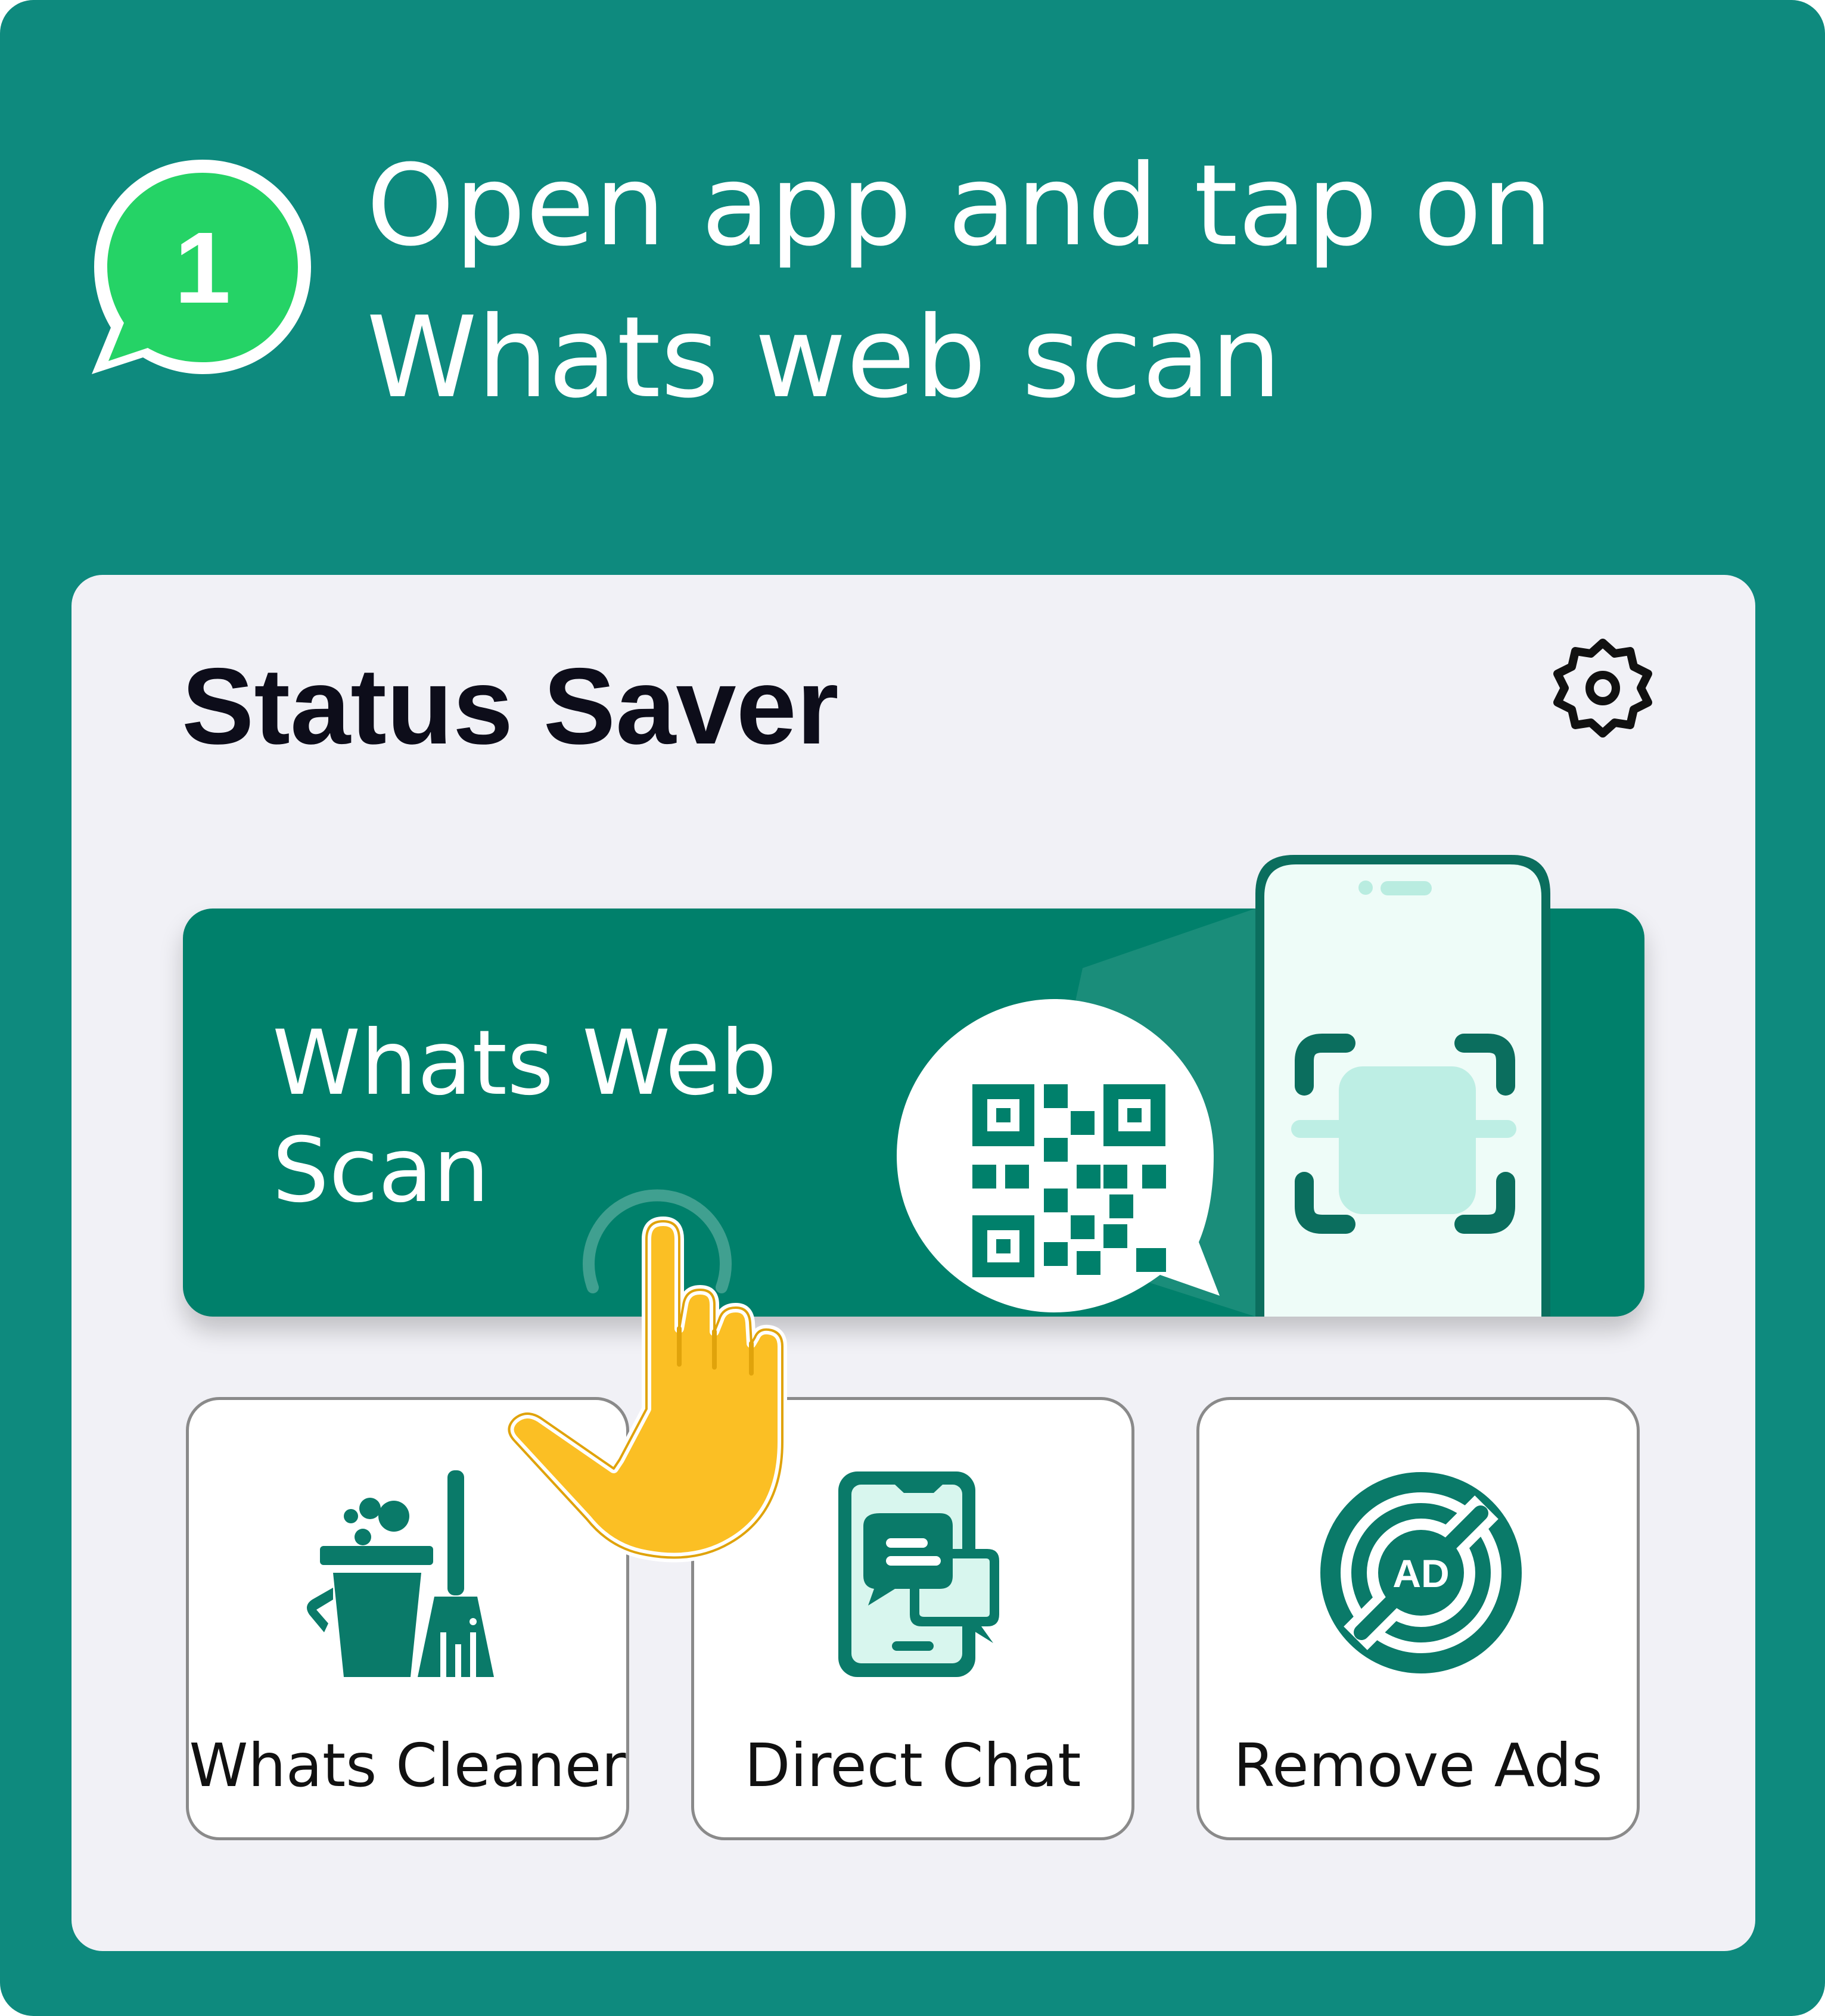 The width and height of the screenshot is (1825, 2016). I want to click on direct-chat-label: Direct Chat, so click(912, 1765).